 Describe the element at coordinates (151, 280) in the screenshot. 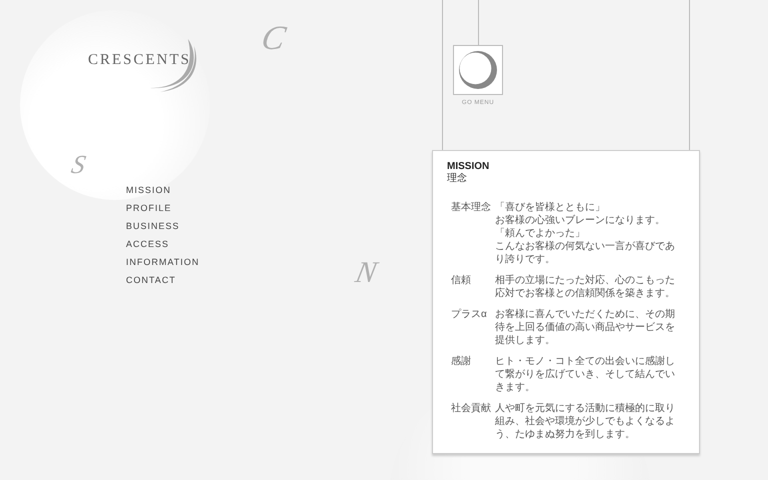

I see `nav-link: CONTACT` at that location.